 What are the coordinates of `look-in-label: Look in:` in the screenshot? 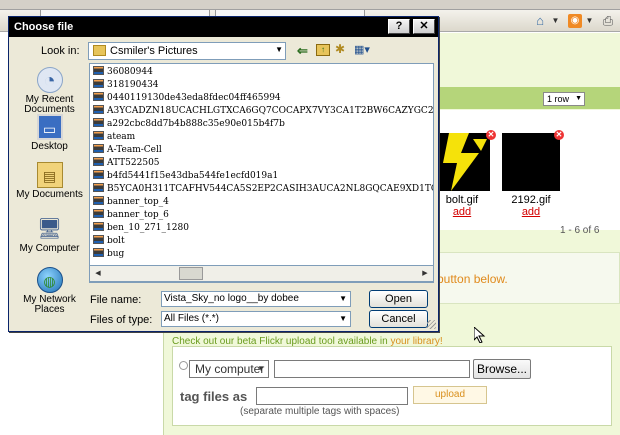 It's located at (60, 51).